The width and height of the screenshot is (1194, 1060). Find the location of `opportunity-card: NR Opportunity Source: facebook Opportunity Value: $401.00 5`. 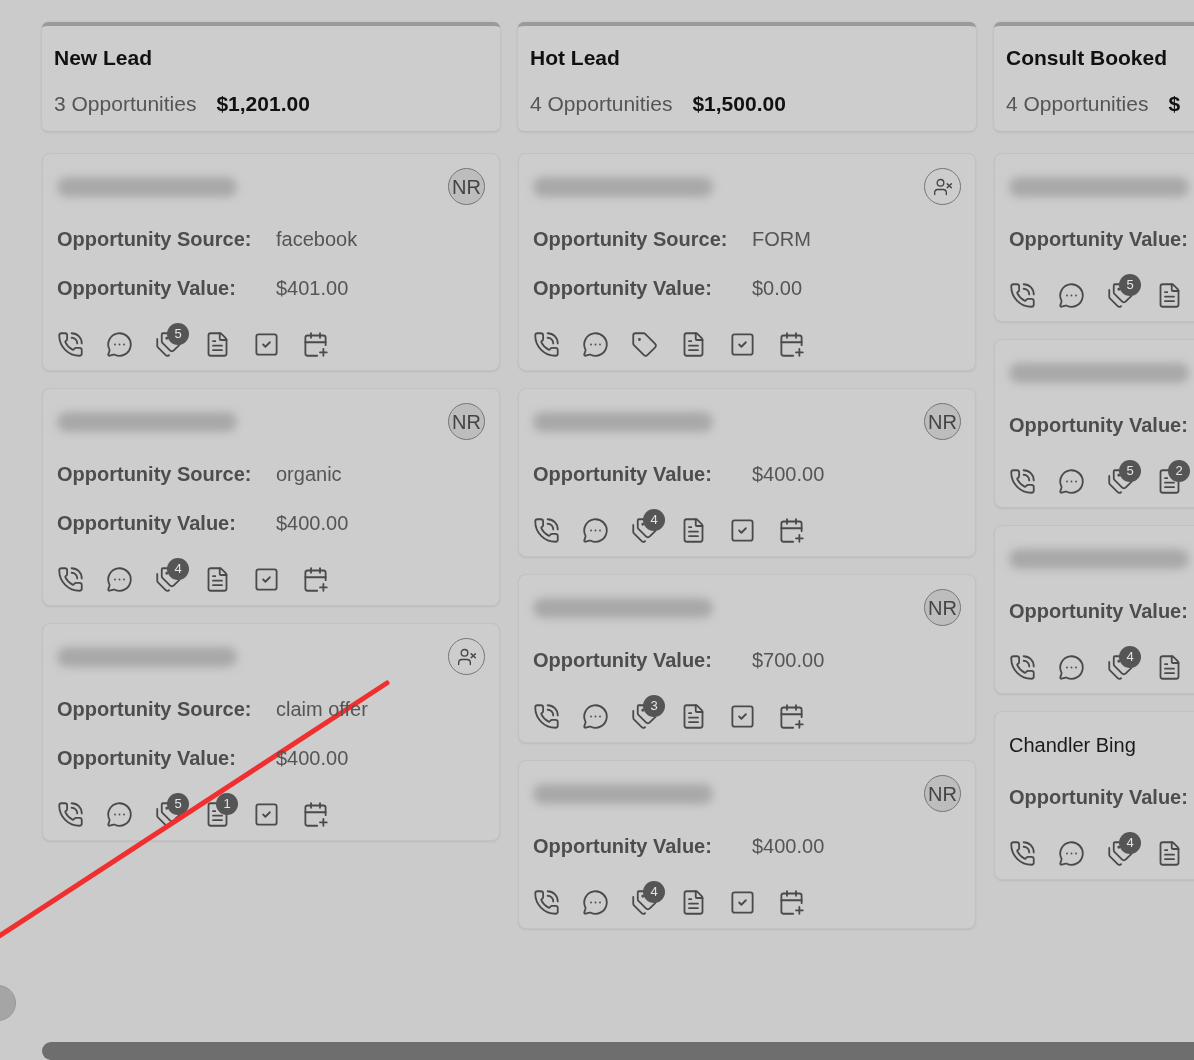

opportunity-card: NR Opportunity Source: facebook Opportunity Value: $401.00 5 is located at coordinates (271, 262).